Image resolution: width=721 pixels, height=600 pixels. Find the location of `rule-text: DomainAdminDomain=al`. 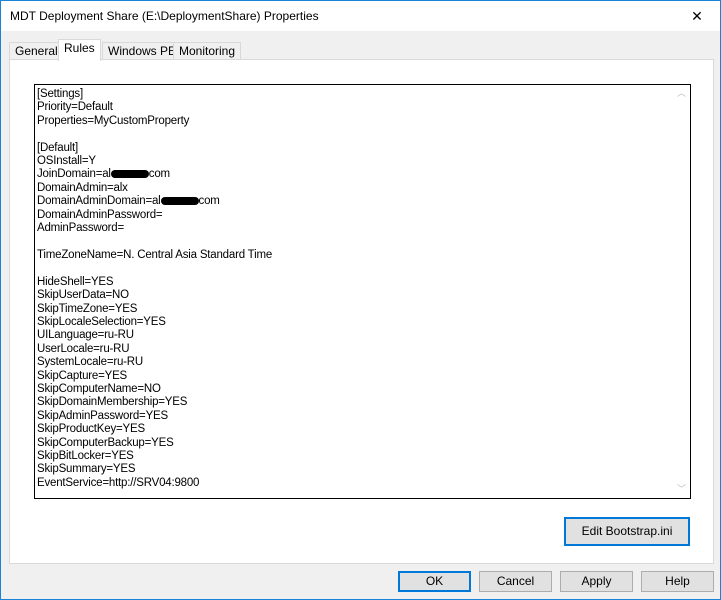

rule-text: DomainAdminDomain=al is located at coordinates (99, 201).